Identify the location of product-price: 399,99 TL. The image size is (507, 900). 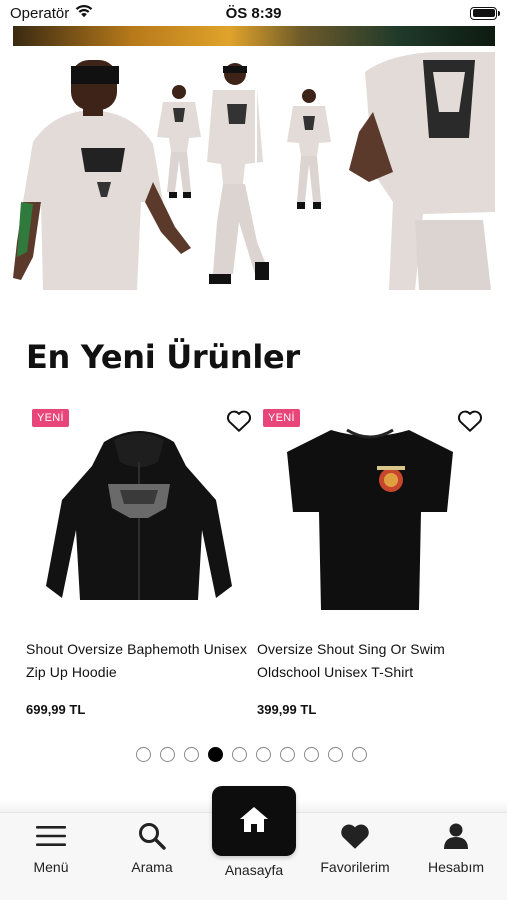
(287, 709).